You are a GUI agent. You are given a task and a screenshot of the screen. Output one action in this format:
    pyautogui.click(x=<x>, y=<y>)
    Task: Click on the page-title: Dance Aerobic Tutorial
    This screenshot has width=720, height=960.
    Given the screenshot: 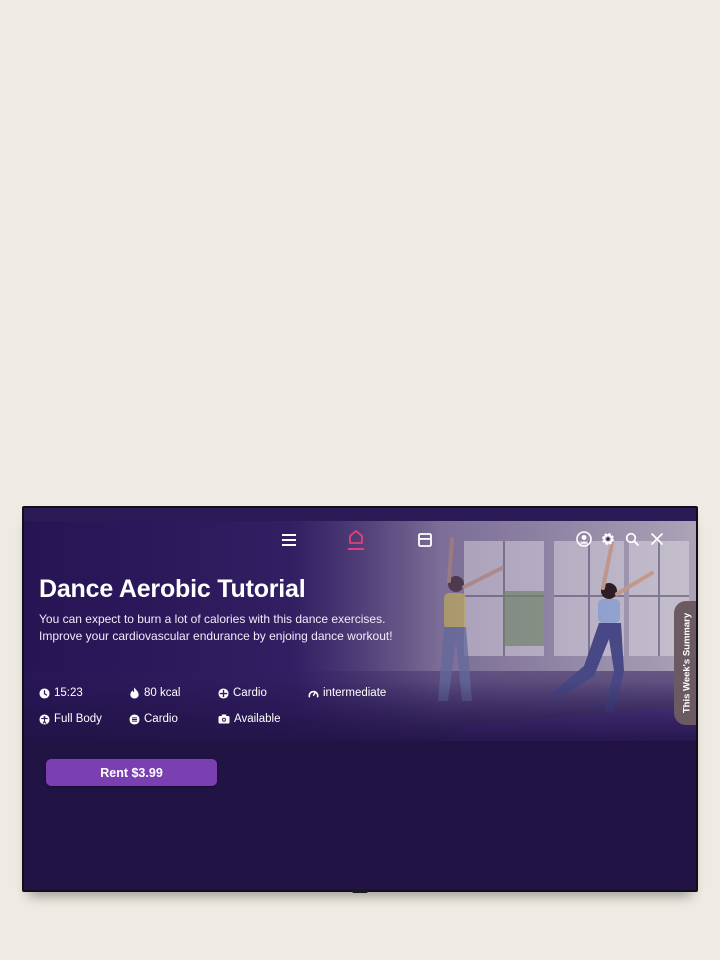 What is the action you would take?
    pyautogui.click(x=172, y=589)
    